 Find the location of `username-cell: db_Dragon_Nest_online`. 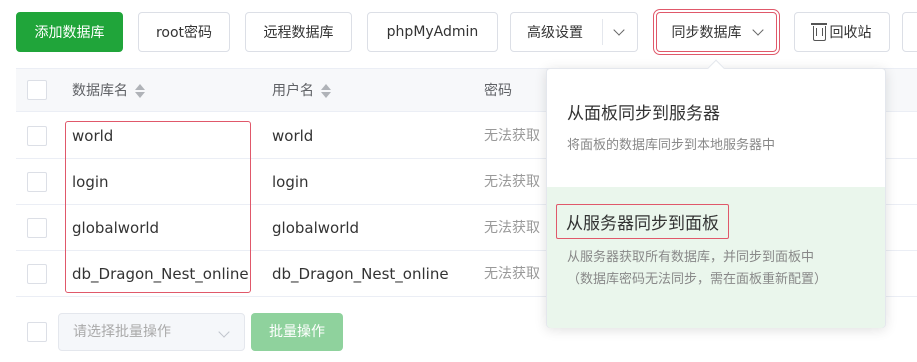

username-cell: db_Dragon_Nest_online is located at coordinates (360, 274).